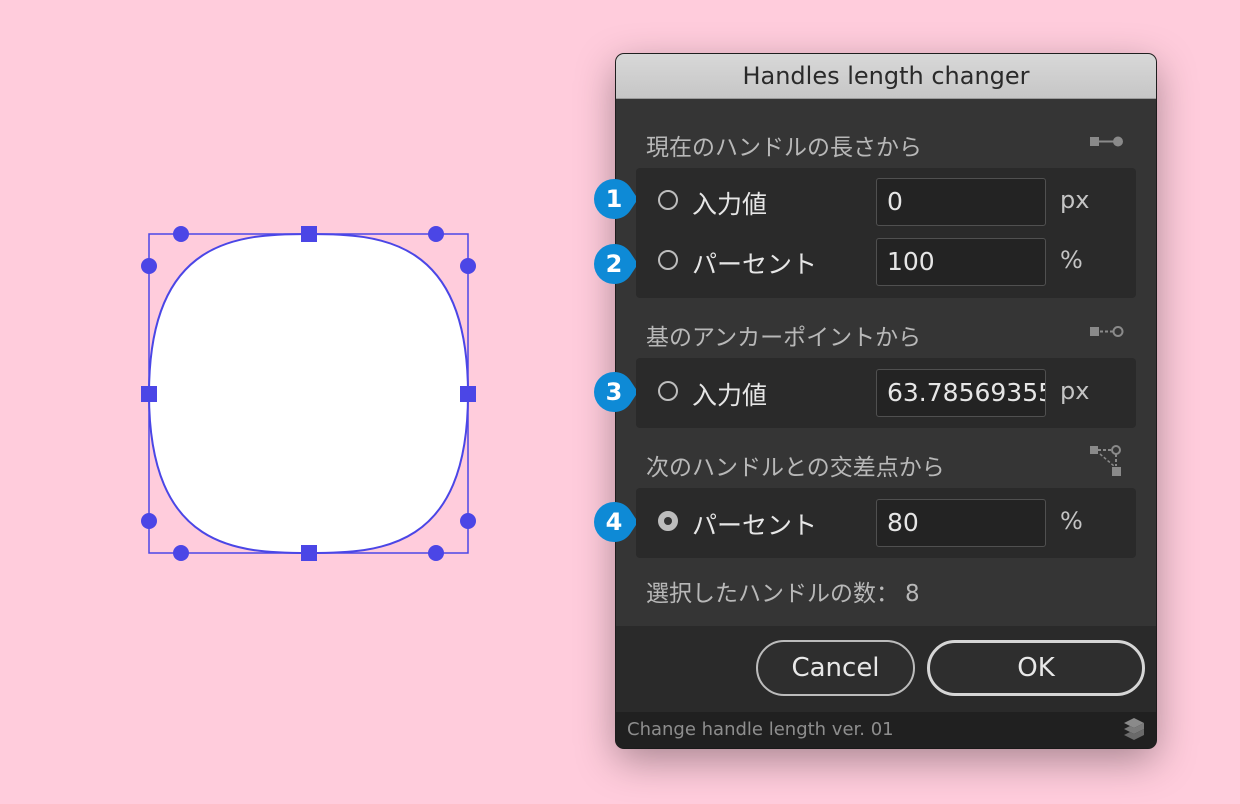 The image size is (1240, 804). I want to click on step-badge-2: 2, so click(615, 264).